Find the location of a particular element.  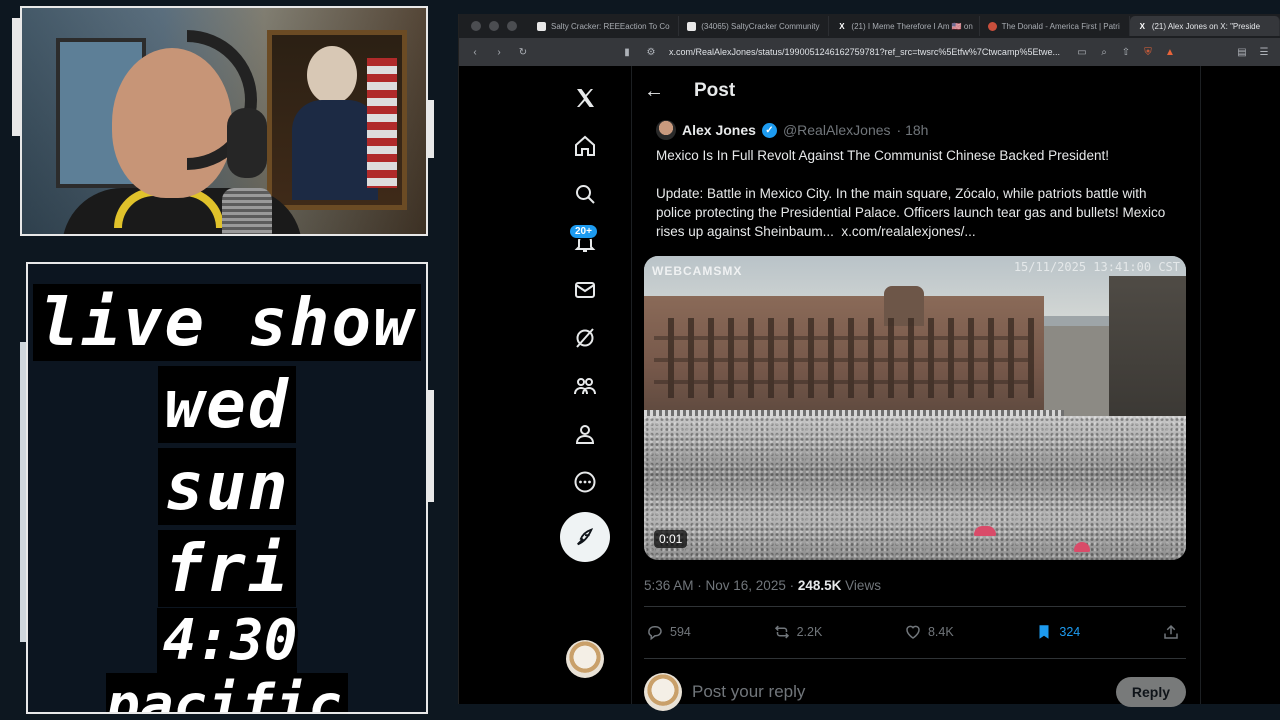

repost-count: 2.2K is located at coordinates (809, 632).